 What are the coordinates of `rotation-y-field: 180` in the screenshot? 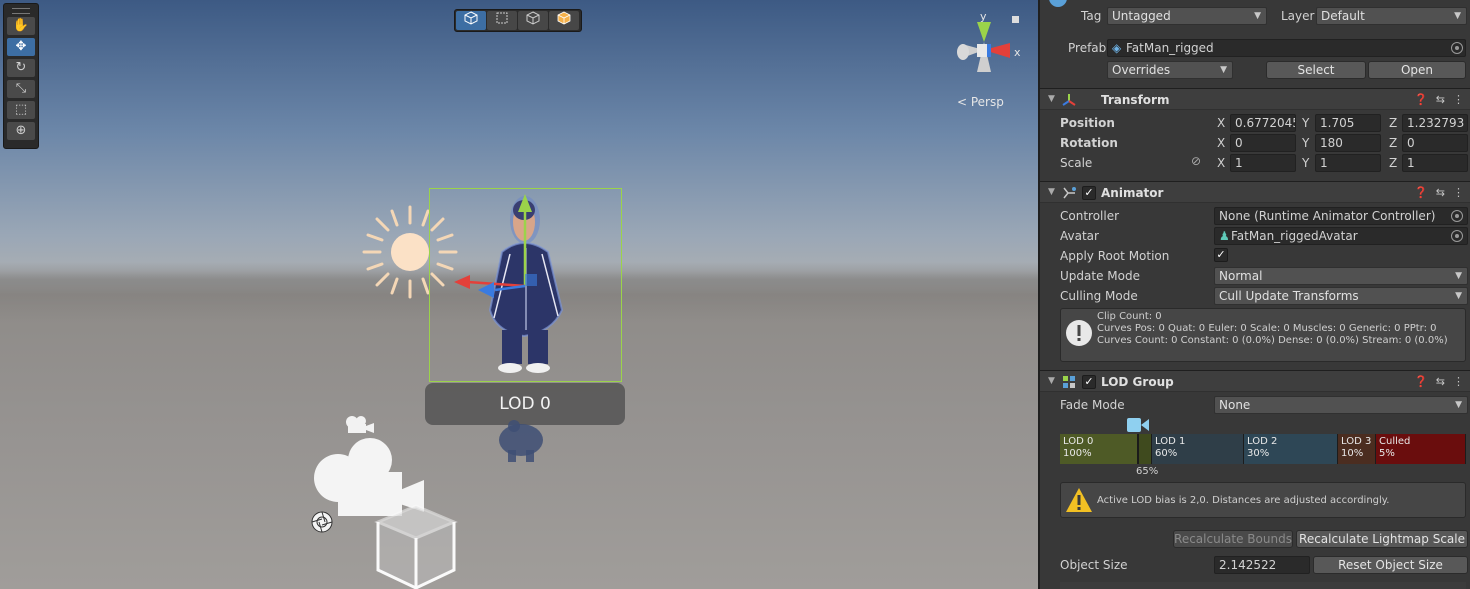 It's located at (1348, 143).